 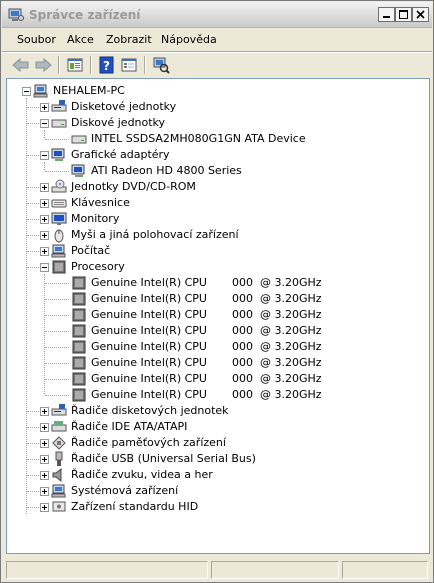 I want to click on back-icon, so click(x=21, y=65).